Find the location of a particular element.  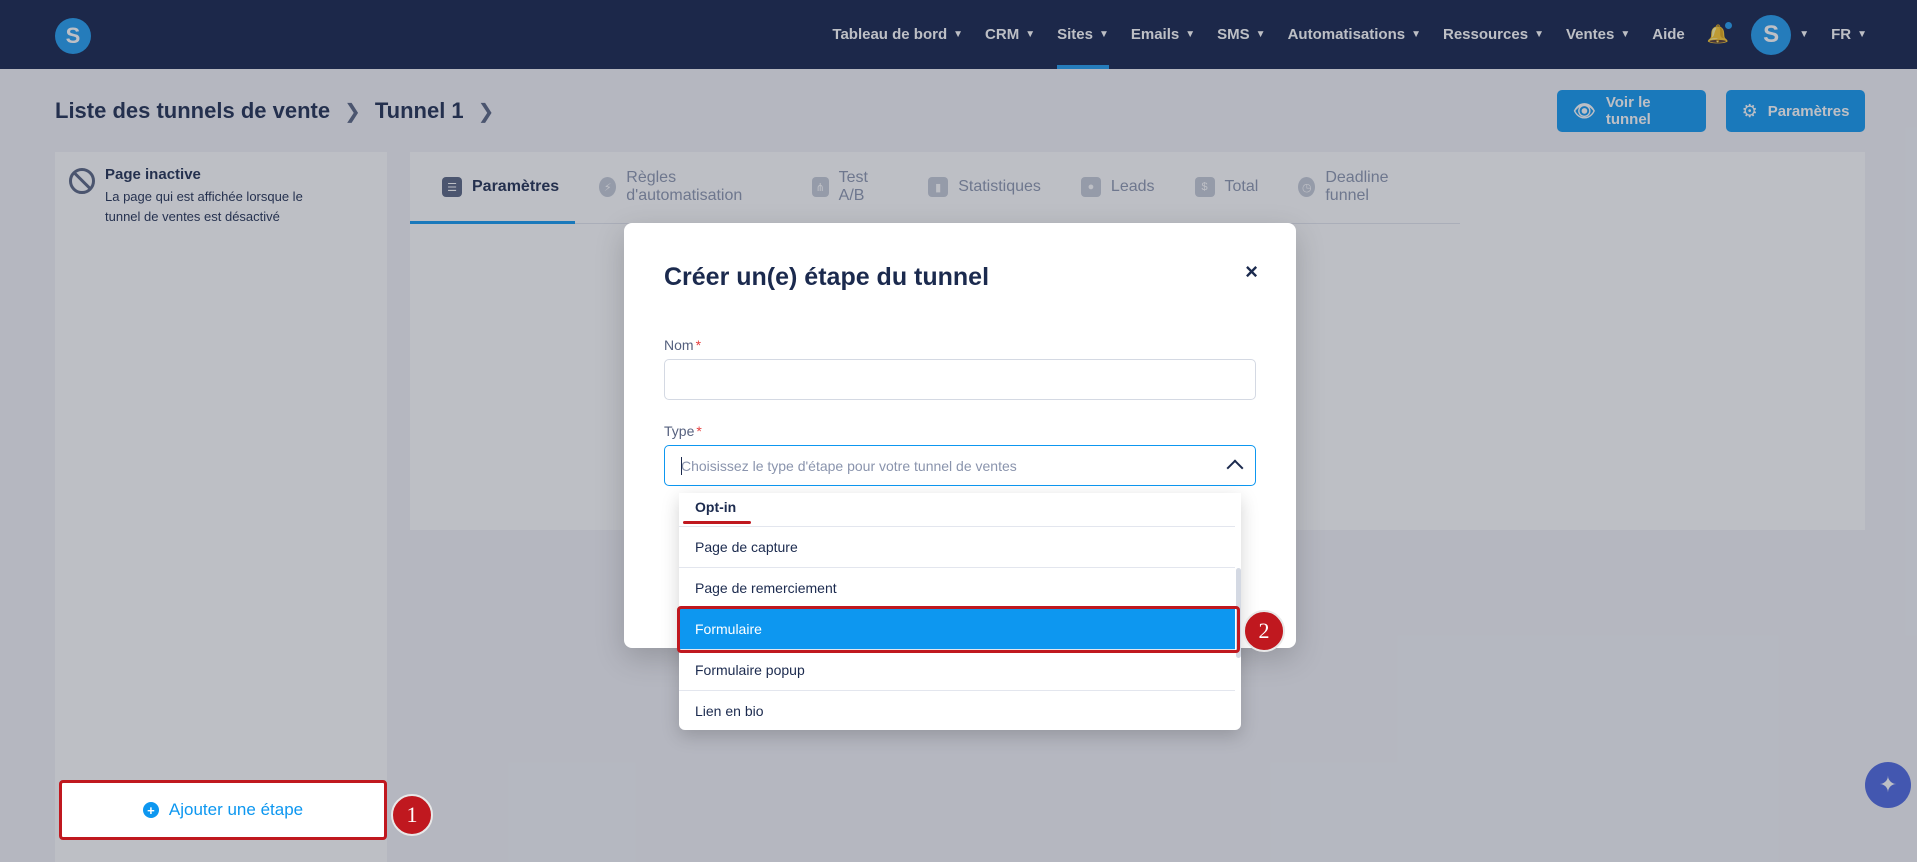

plus-circle-icon: + is located at coordinates (150, 810).